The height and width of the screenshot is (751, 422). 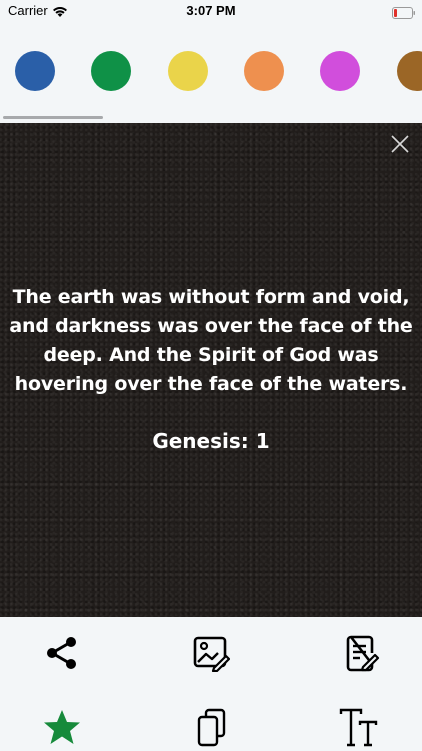 What do you see at coordinates (188, 71) in the screenshot?
I see `swatch-yellow` at bounding box center [188, 71].